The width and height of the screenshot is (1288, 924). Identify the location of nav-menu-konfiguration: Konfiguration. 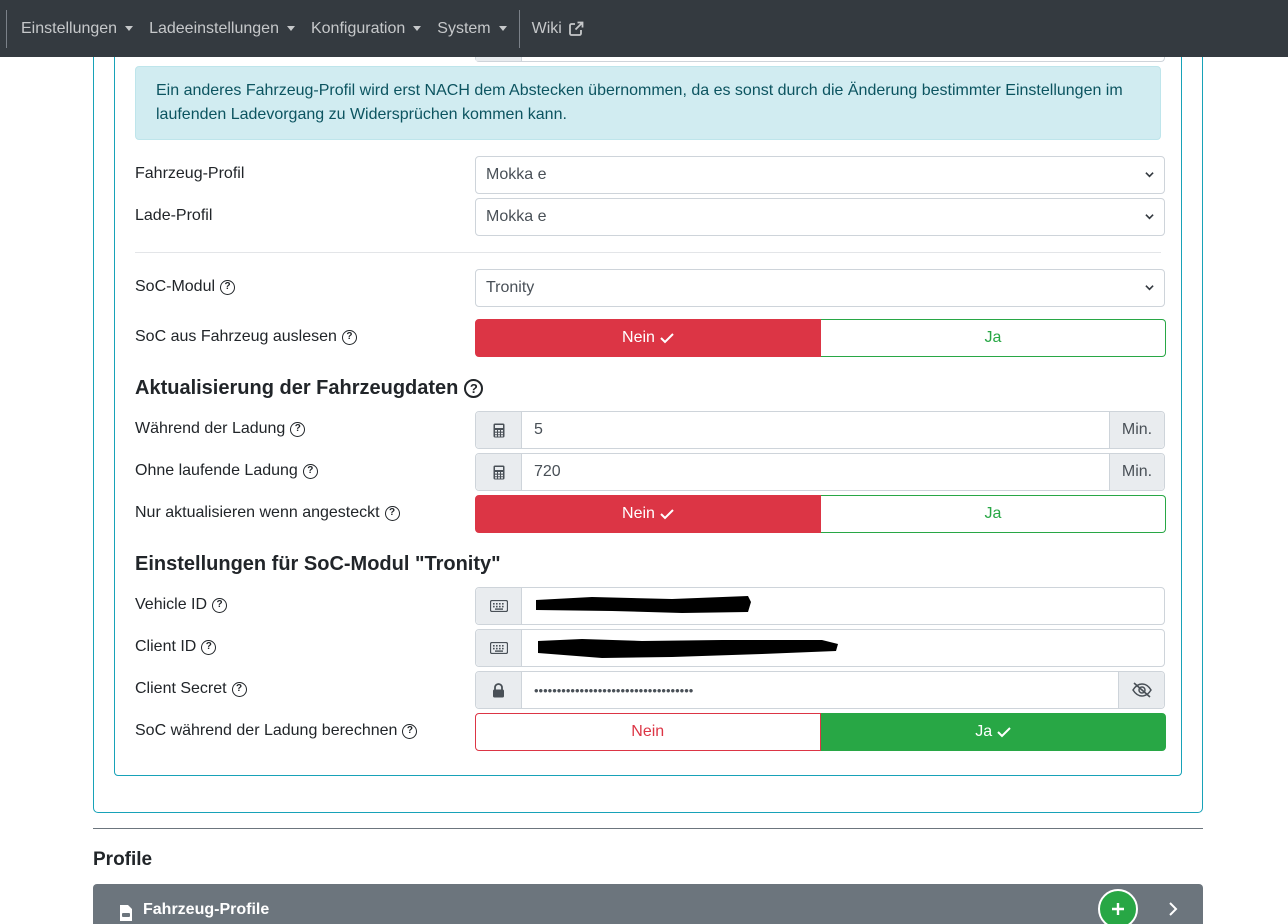
(366, 28).